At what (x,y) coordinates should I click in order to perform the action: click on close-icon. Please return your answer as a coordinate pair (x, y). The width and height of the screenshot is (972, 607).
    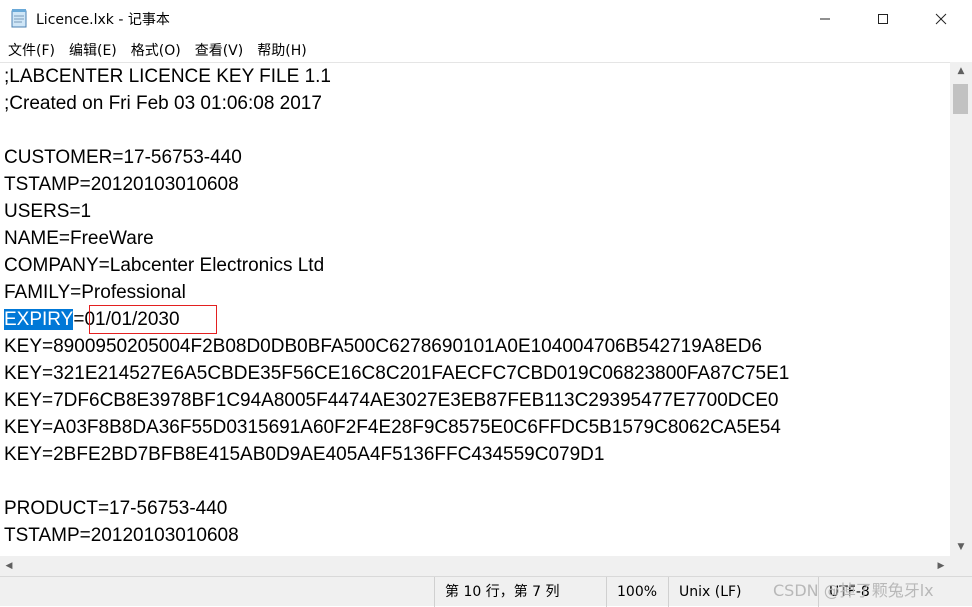
    Looking at the image, I should click on (941, 19).